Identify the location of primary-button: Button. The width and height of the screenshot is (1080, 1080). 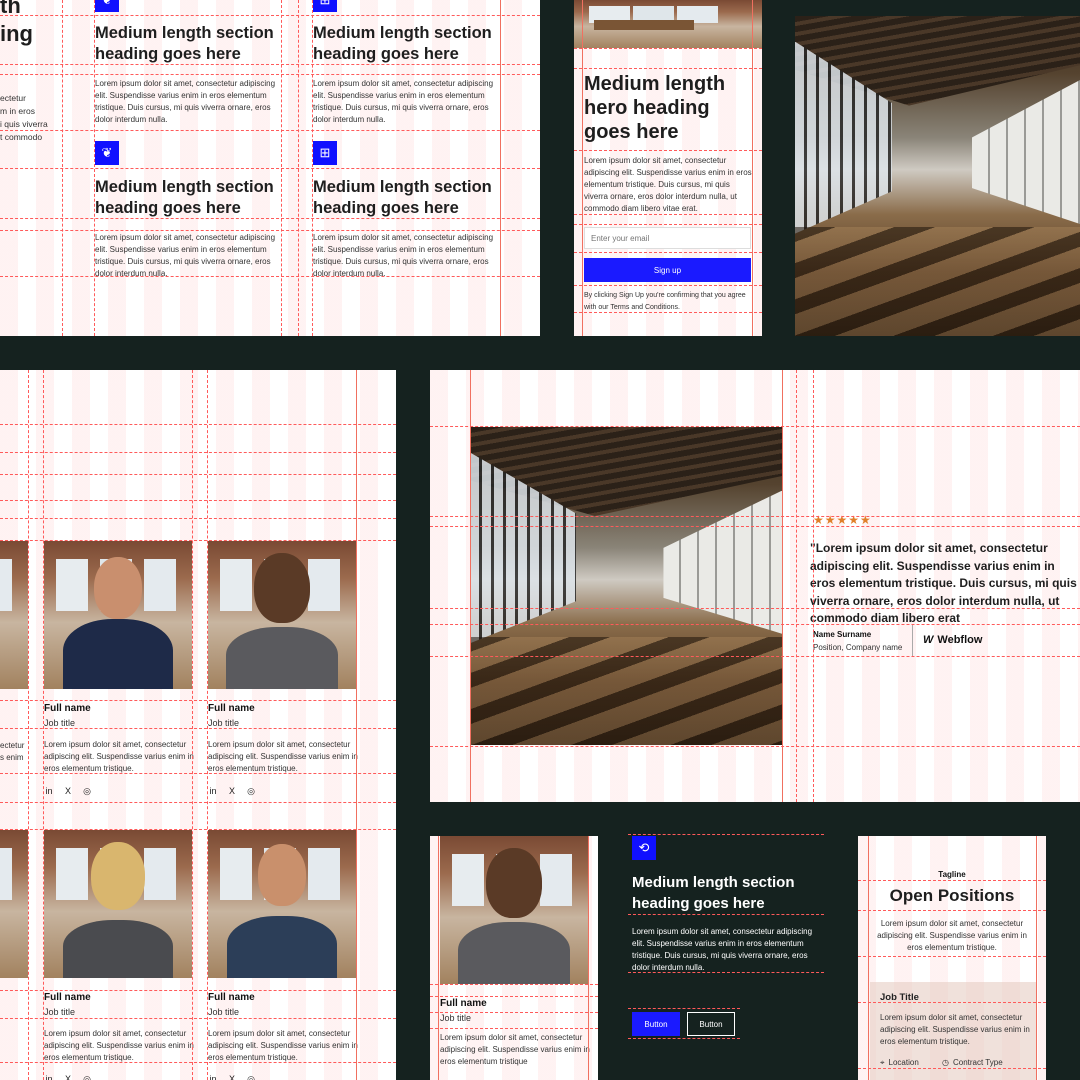
(656, 1024).